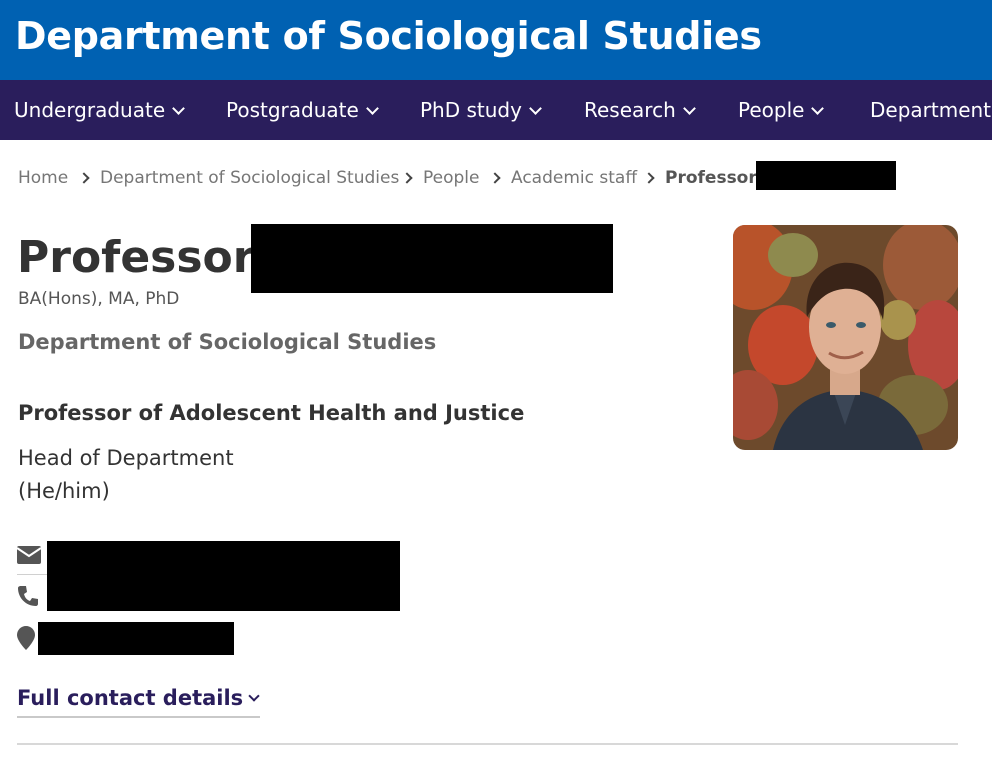 The image size is (992, 760). I want to click on contact-divider, so click(32, 574).